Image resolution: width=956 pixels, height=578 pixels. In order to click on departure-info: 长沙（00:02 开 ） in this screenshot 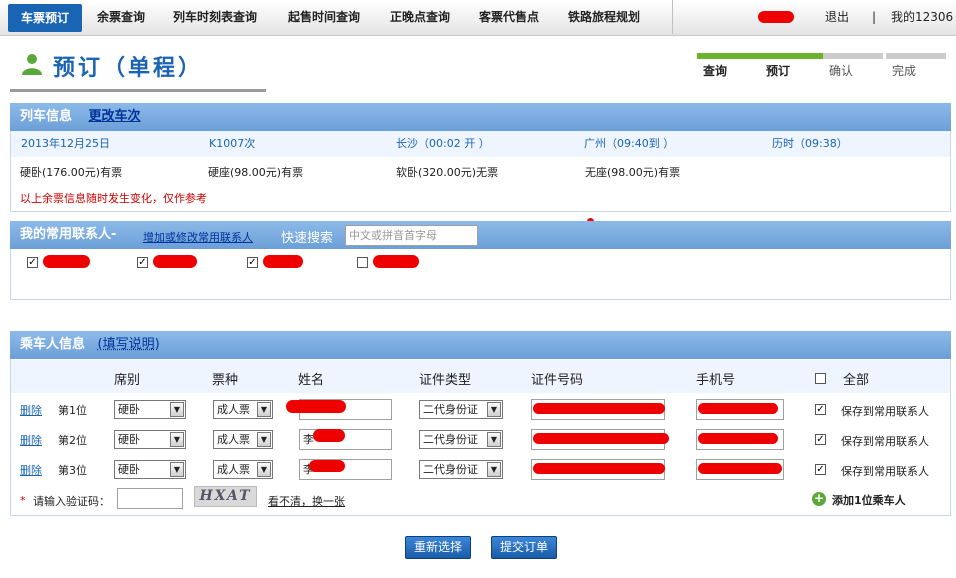, I will do `click(443, 143)`.